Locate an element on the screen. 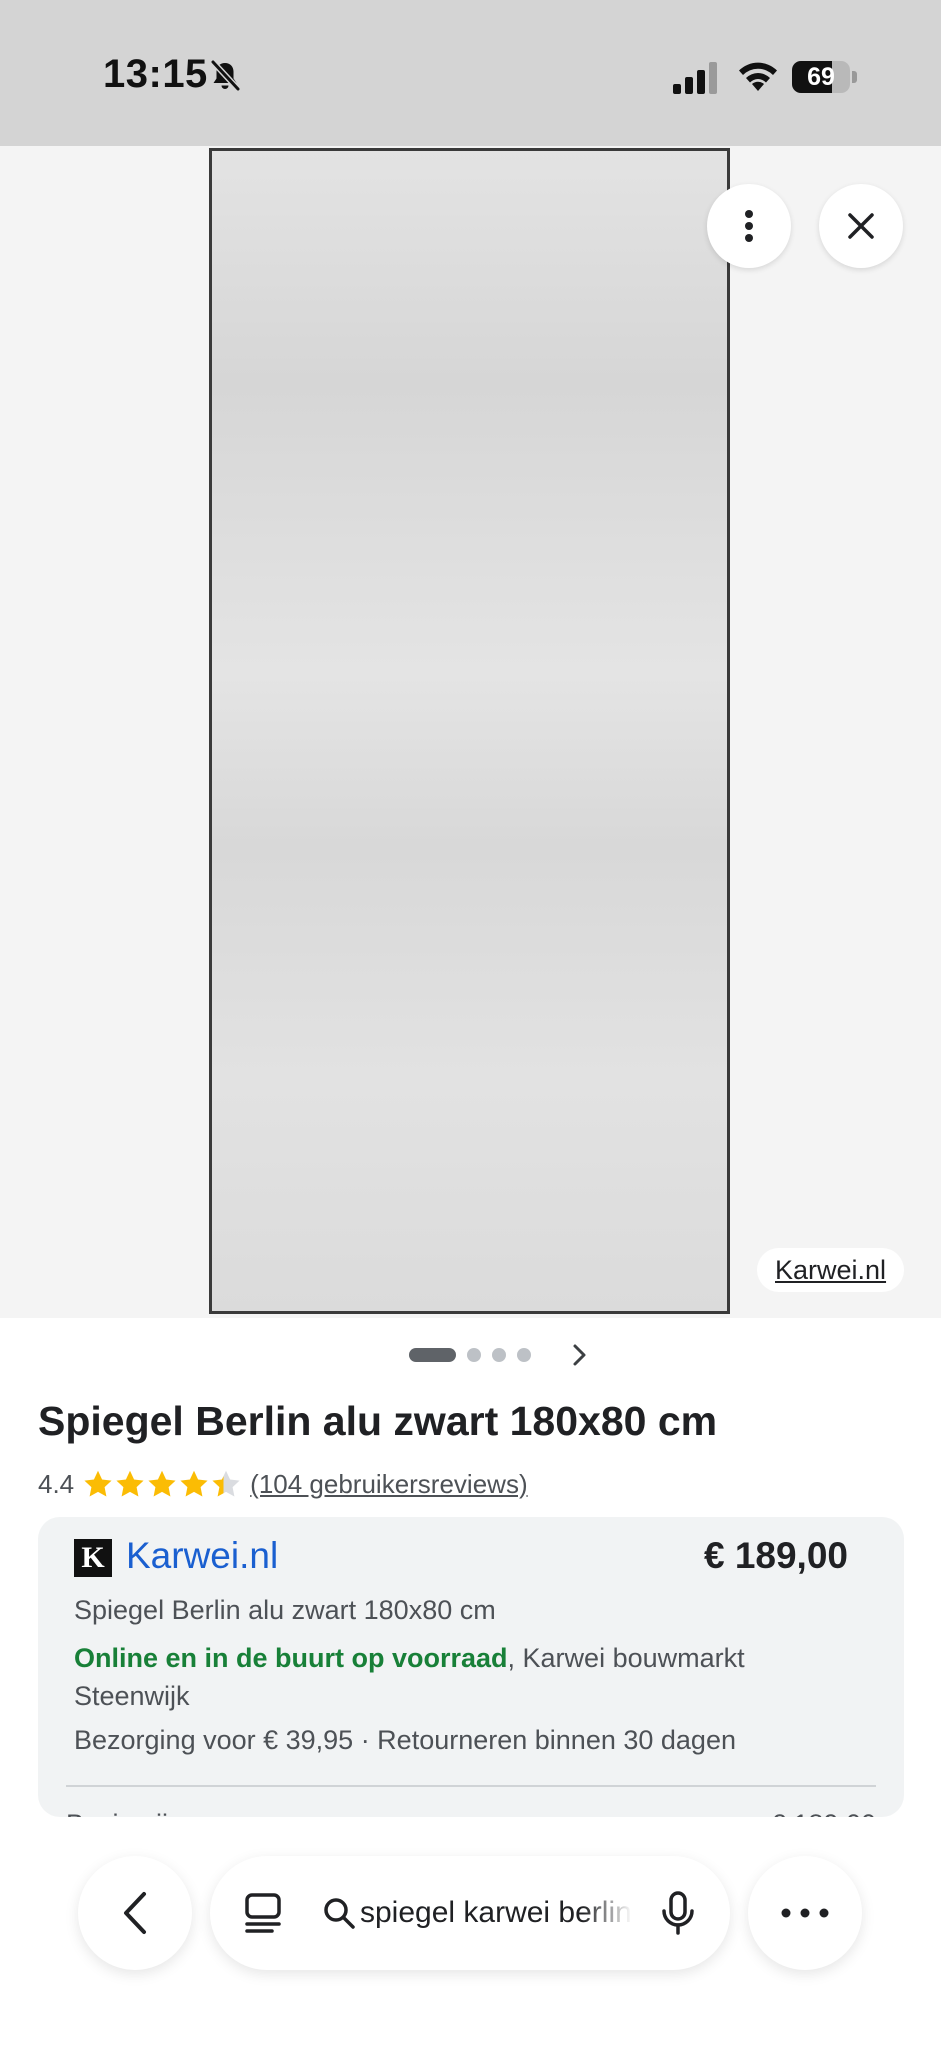  rating-row: 4.4 (104 gebruikersreviews) is located at coordinates (283, 1484).